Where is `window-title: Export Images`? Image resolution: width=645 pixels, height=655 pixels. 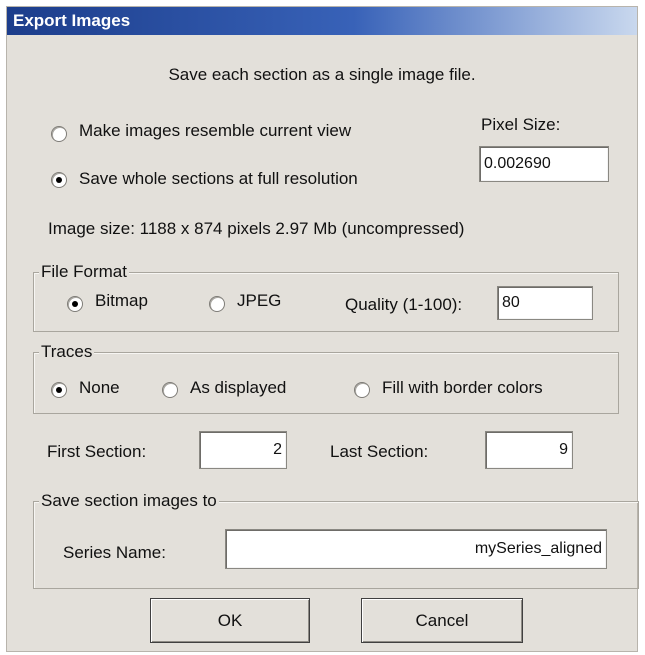
window-title: Export Images is located at coordinates (72, 20).